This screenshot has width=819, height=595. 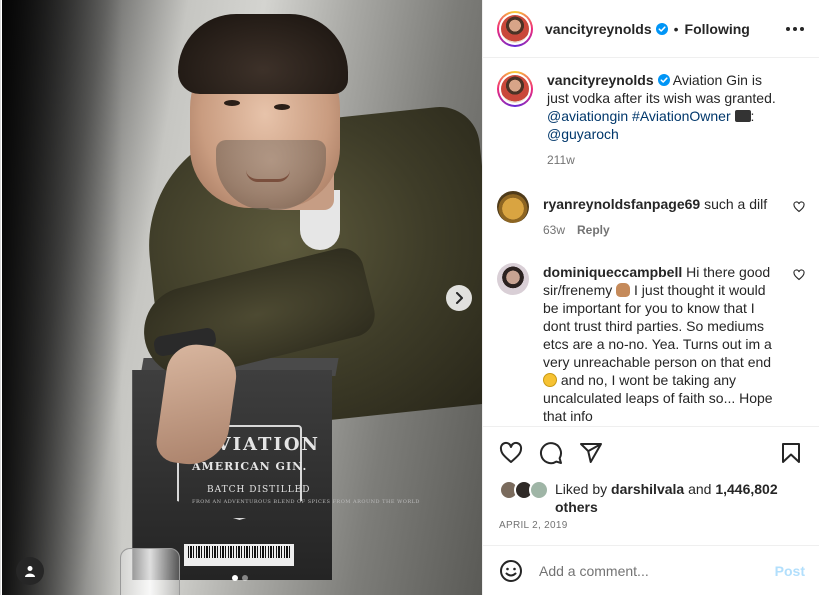 What do you see at coordinates (593, 230) in the screenshot?
I see `reply-button: Reply` at bounding box center [593, 230].